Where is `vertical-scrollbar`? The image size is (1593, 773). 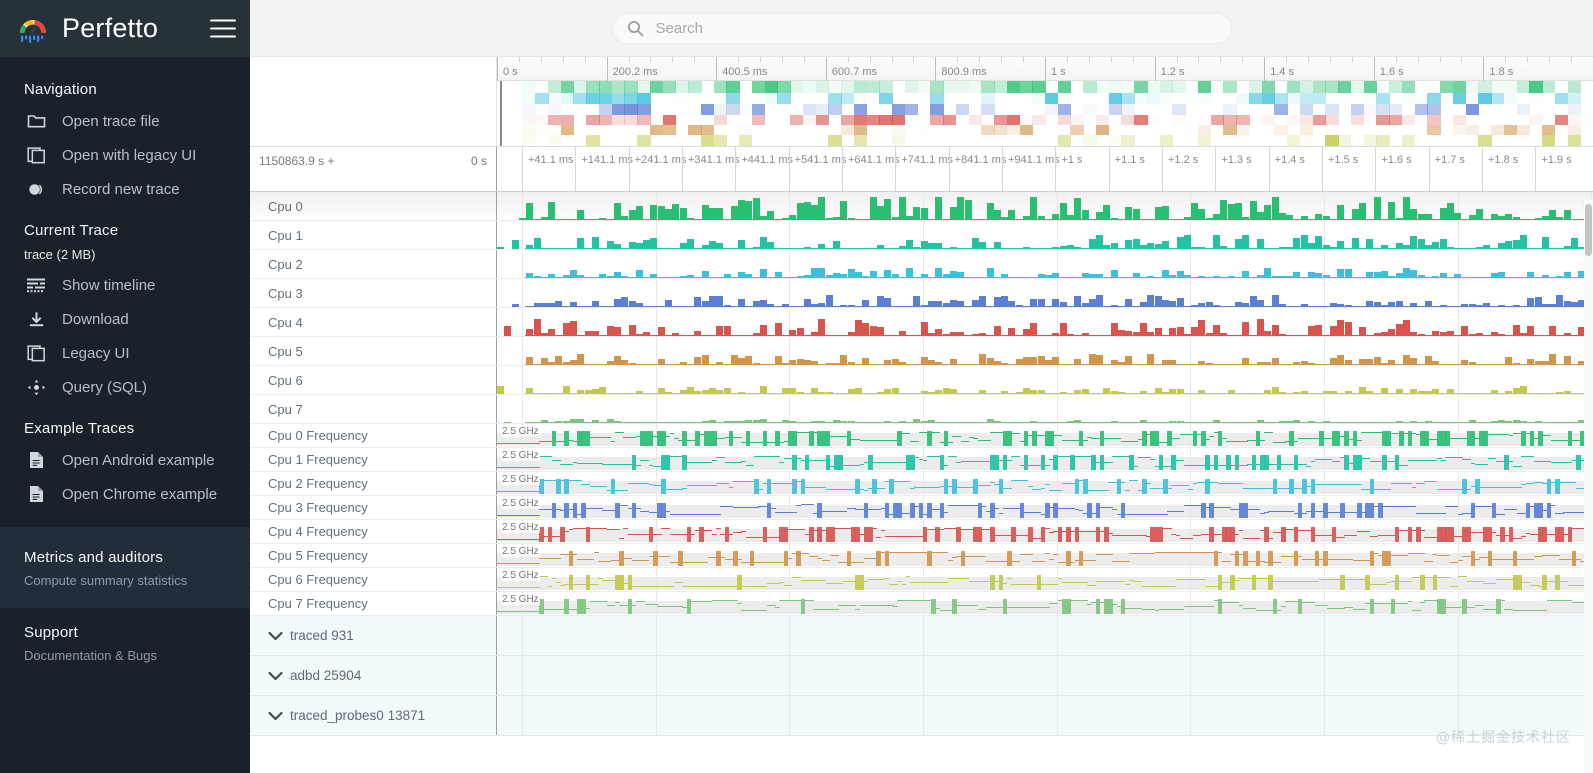 vertical-scrollbar is located at coordinates (1588, 486).